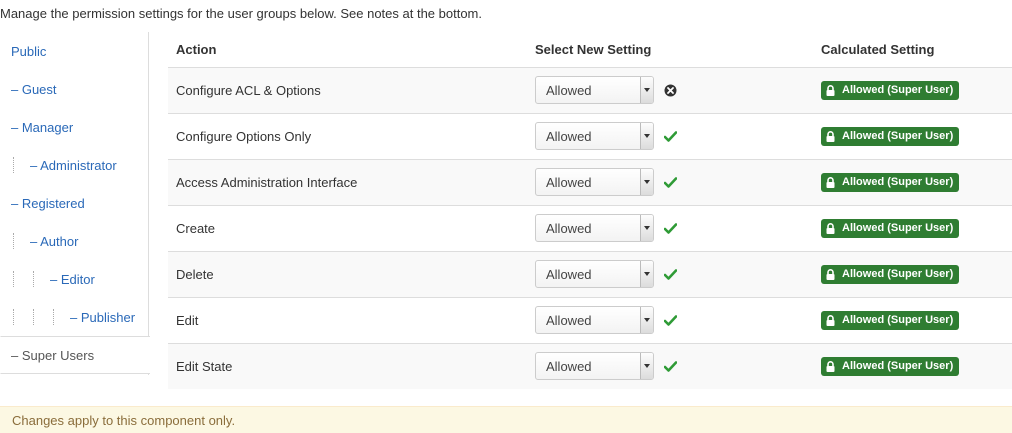 The width and height of the screenshot is (1012, 433). I want to click on notice-bar: Changes apply to this component only., so click(506, 419).